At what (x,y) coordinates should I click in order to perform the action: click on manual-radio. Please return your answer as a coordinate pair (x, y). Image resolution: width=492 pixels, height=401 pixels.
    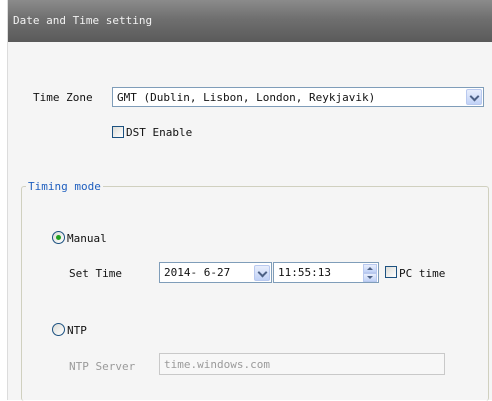
    Looking at the image, I should click on (58, 237).